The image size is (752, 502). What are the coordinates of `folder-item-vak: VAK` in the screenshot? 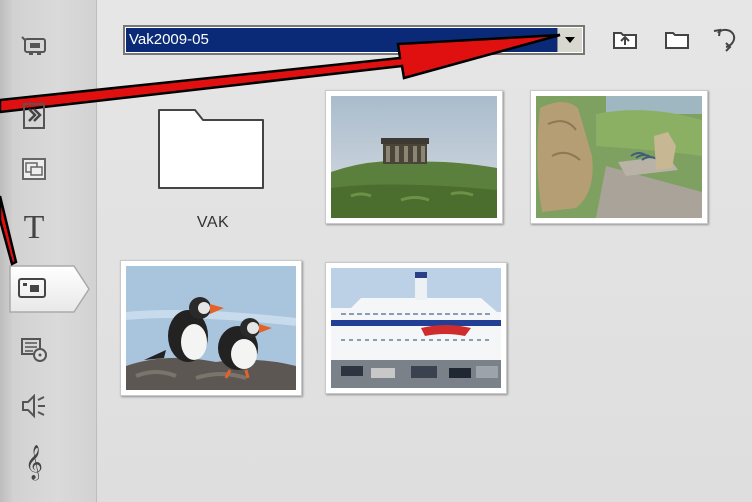 It's located at (213, 168).